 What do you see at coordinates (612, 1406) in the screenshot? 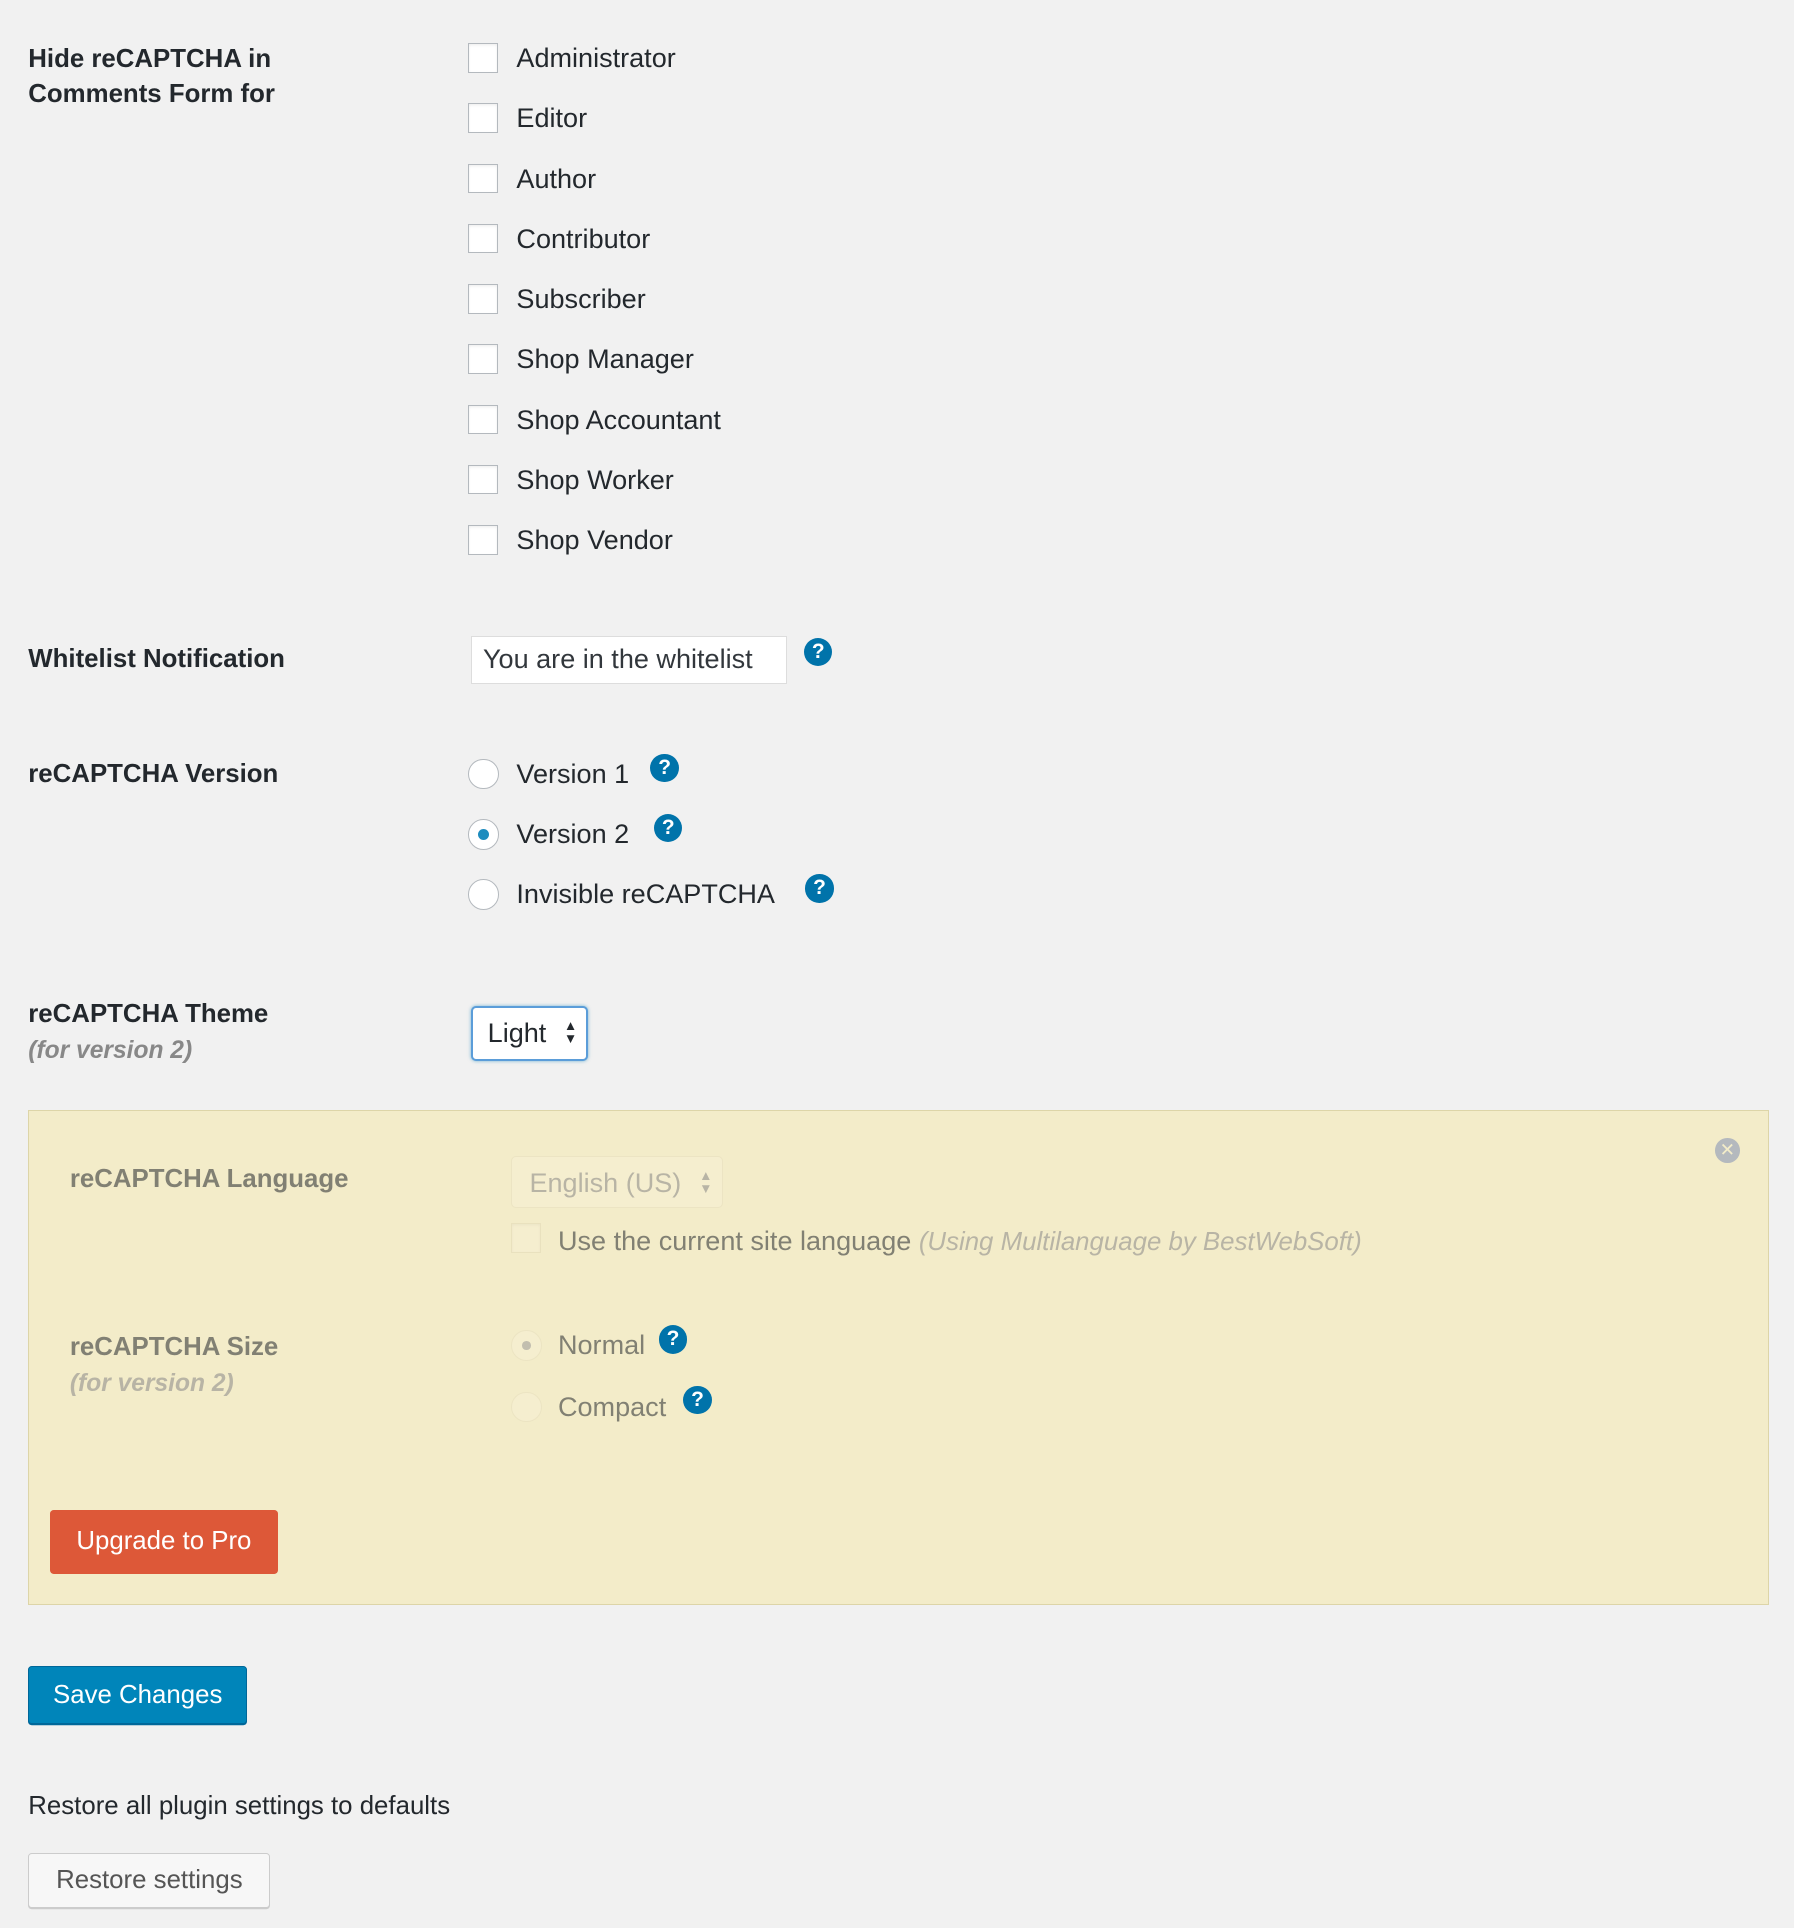
I see `size-compact-label: Compact` at bounding box center [612, 1406].